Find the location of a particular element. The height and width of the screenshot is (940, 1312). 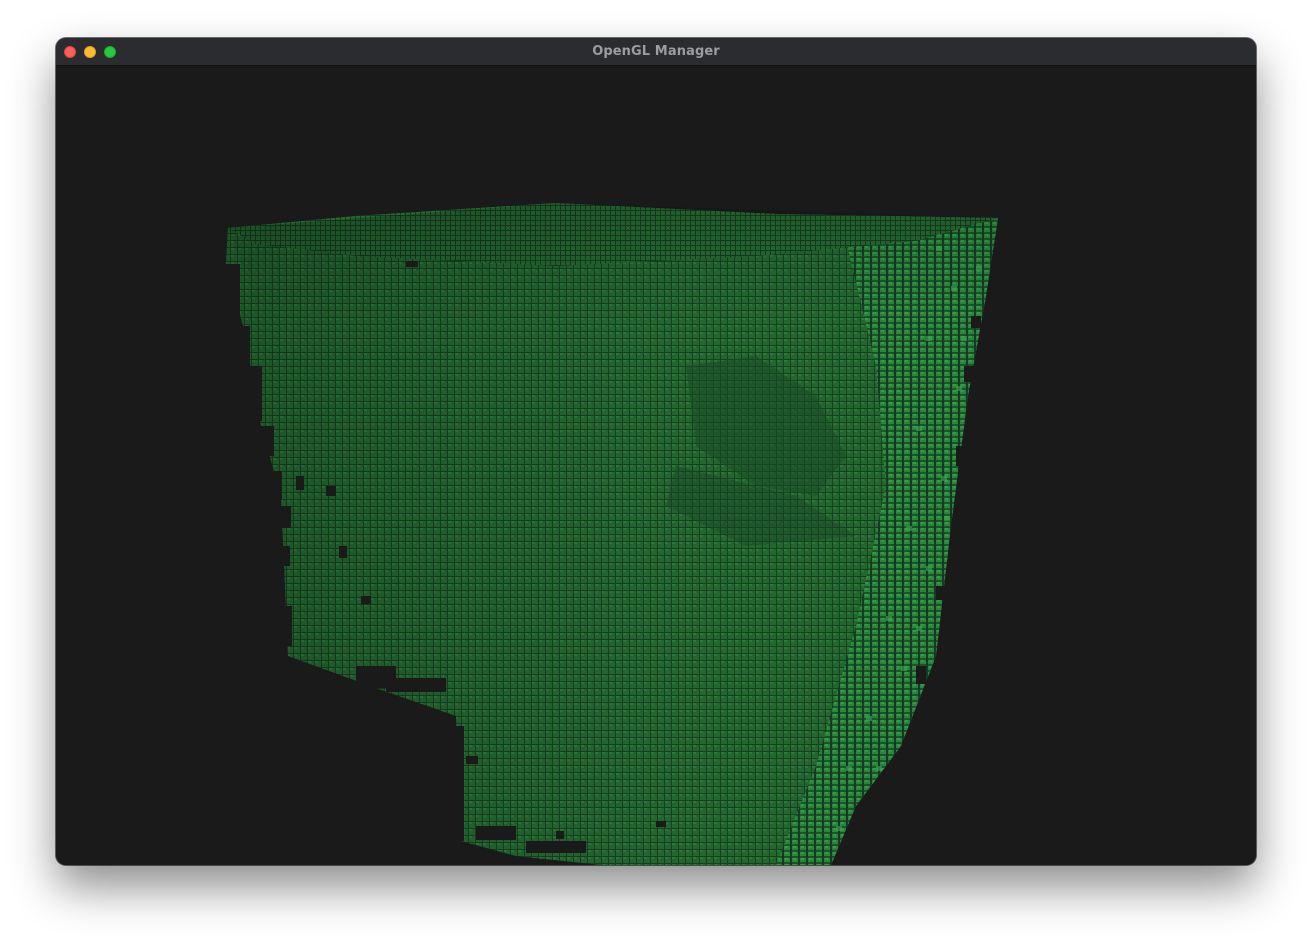

window-title: OpenGL Manager is located at coordinates (656, 51).